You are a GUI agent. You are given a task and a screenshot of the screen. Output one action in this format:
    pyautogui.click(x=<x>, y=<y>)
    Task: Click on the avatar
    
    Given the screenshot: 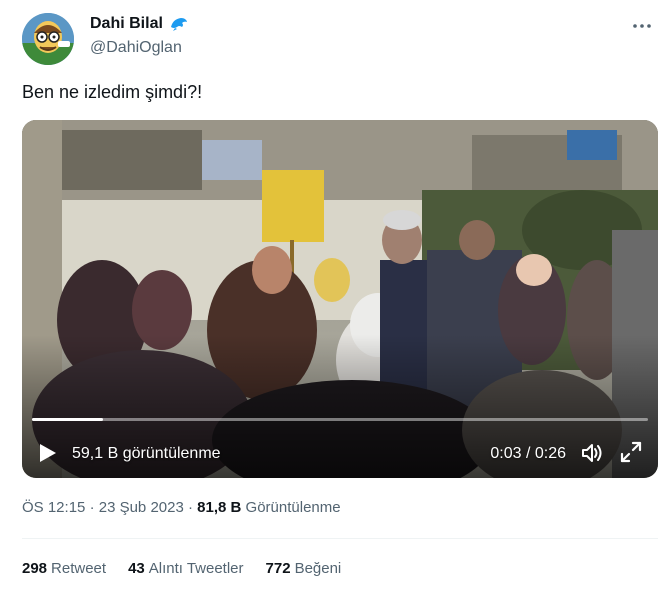 What is the action you would take?
    pyautogui.click(x=48, y=39)
    